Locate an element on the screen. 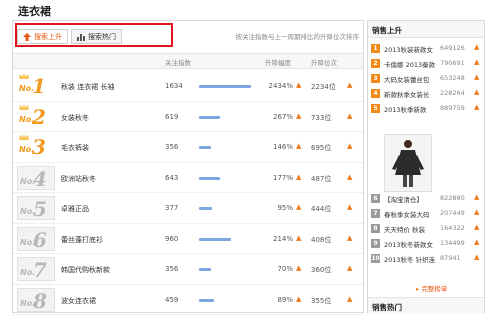 This screenshot has height=315, width=490. list-item: 8 天天特价 秋装 164322 ▲ is located at coordinates (426, 228).